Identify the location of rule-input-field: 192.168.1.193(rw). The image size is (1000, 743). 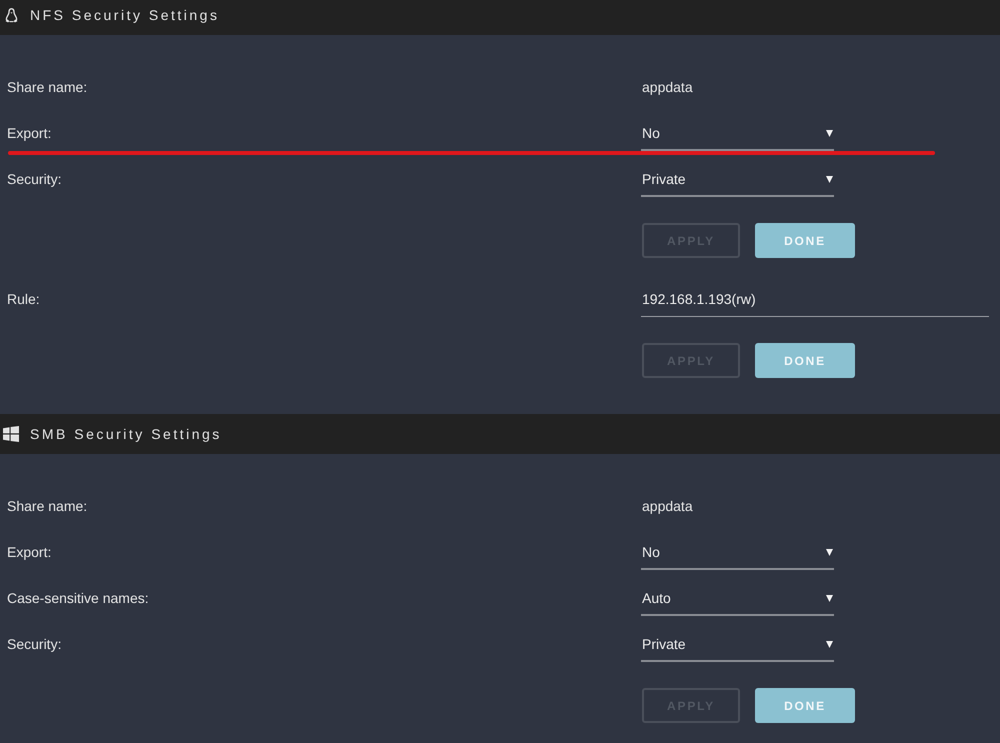
(815, 300).